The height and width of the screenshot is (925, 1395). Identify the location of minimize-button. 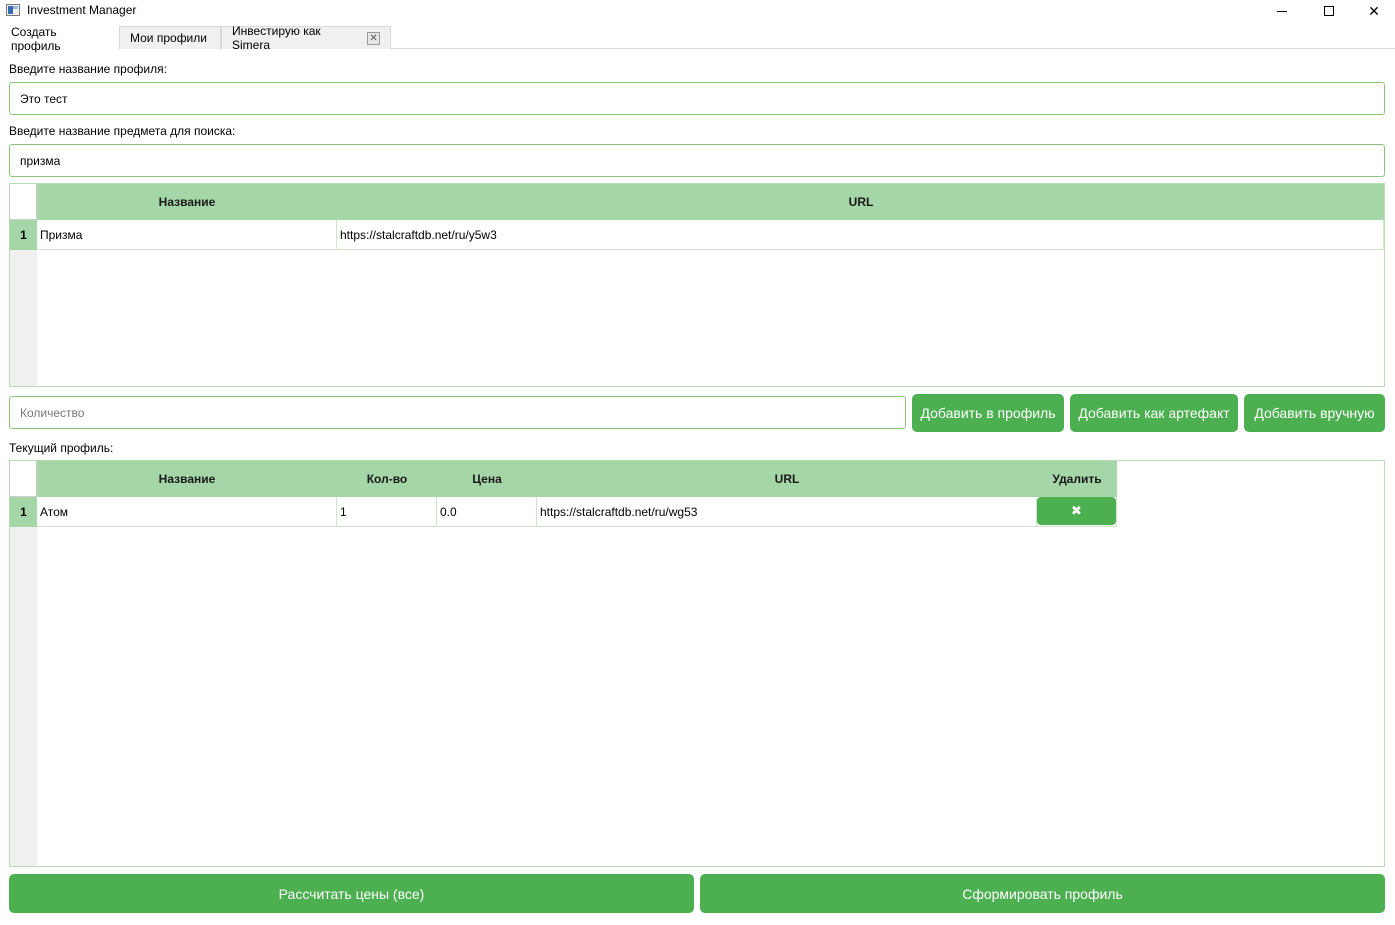
(1282, 11).